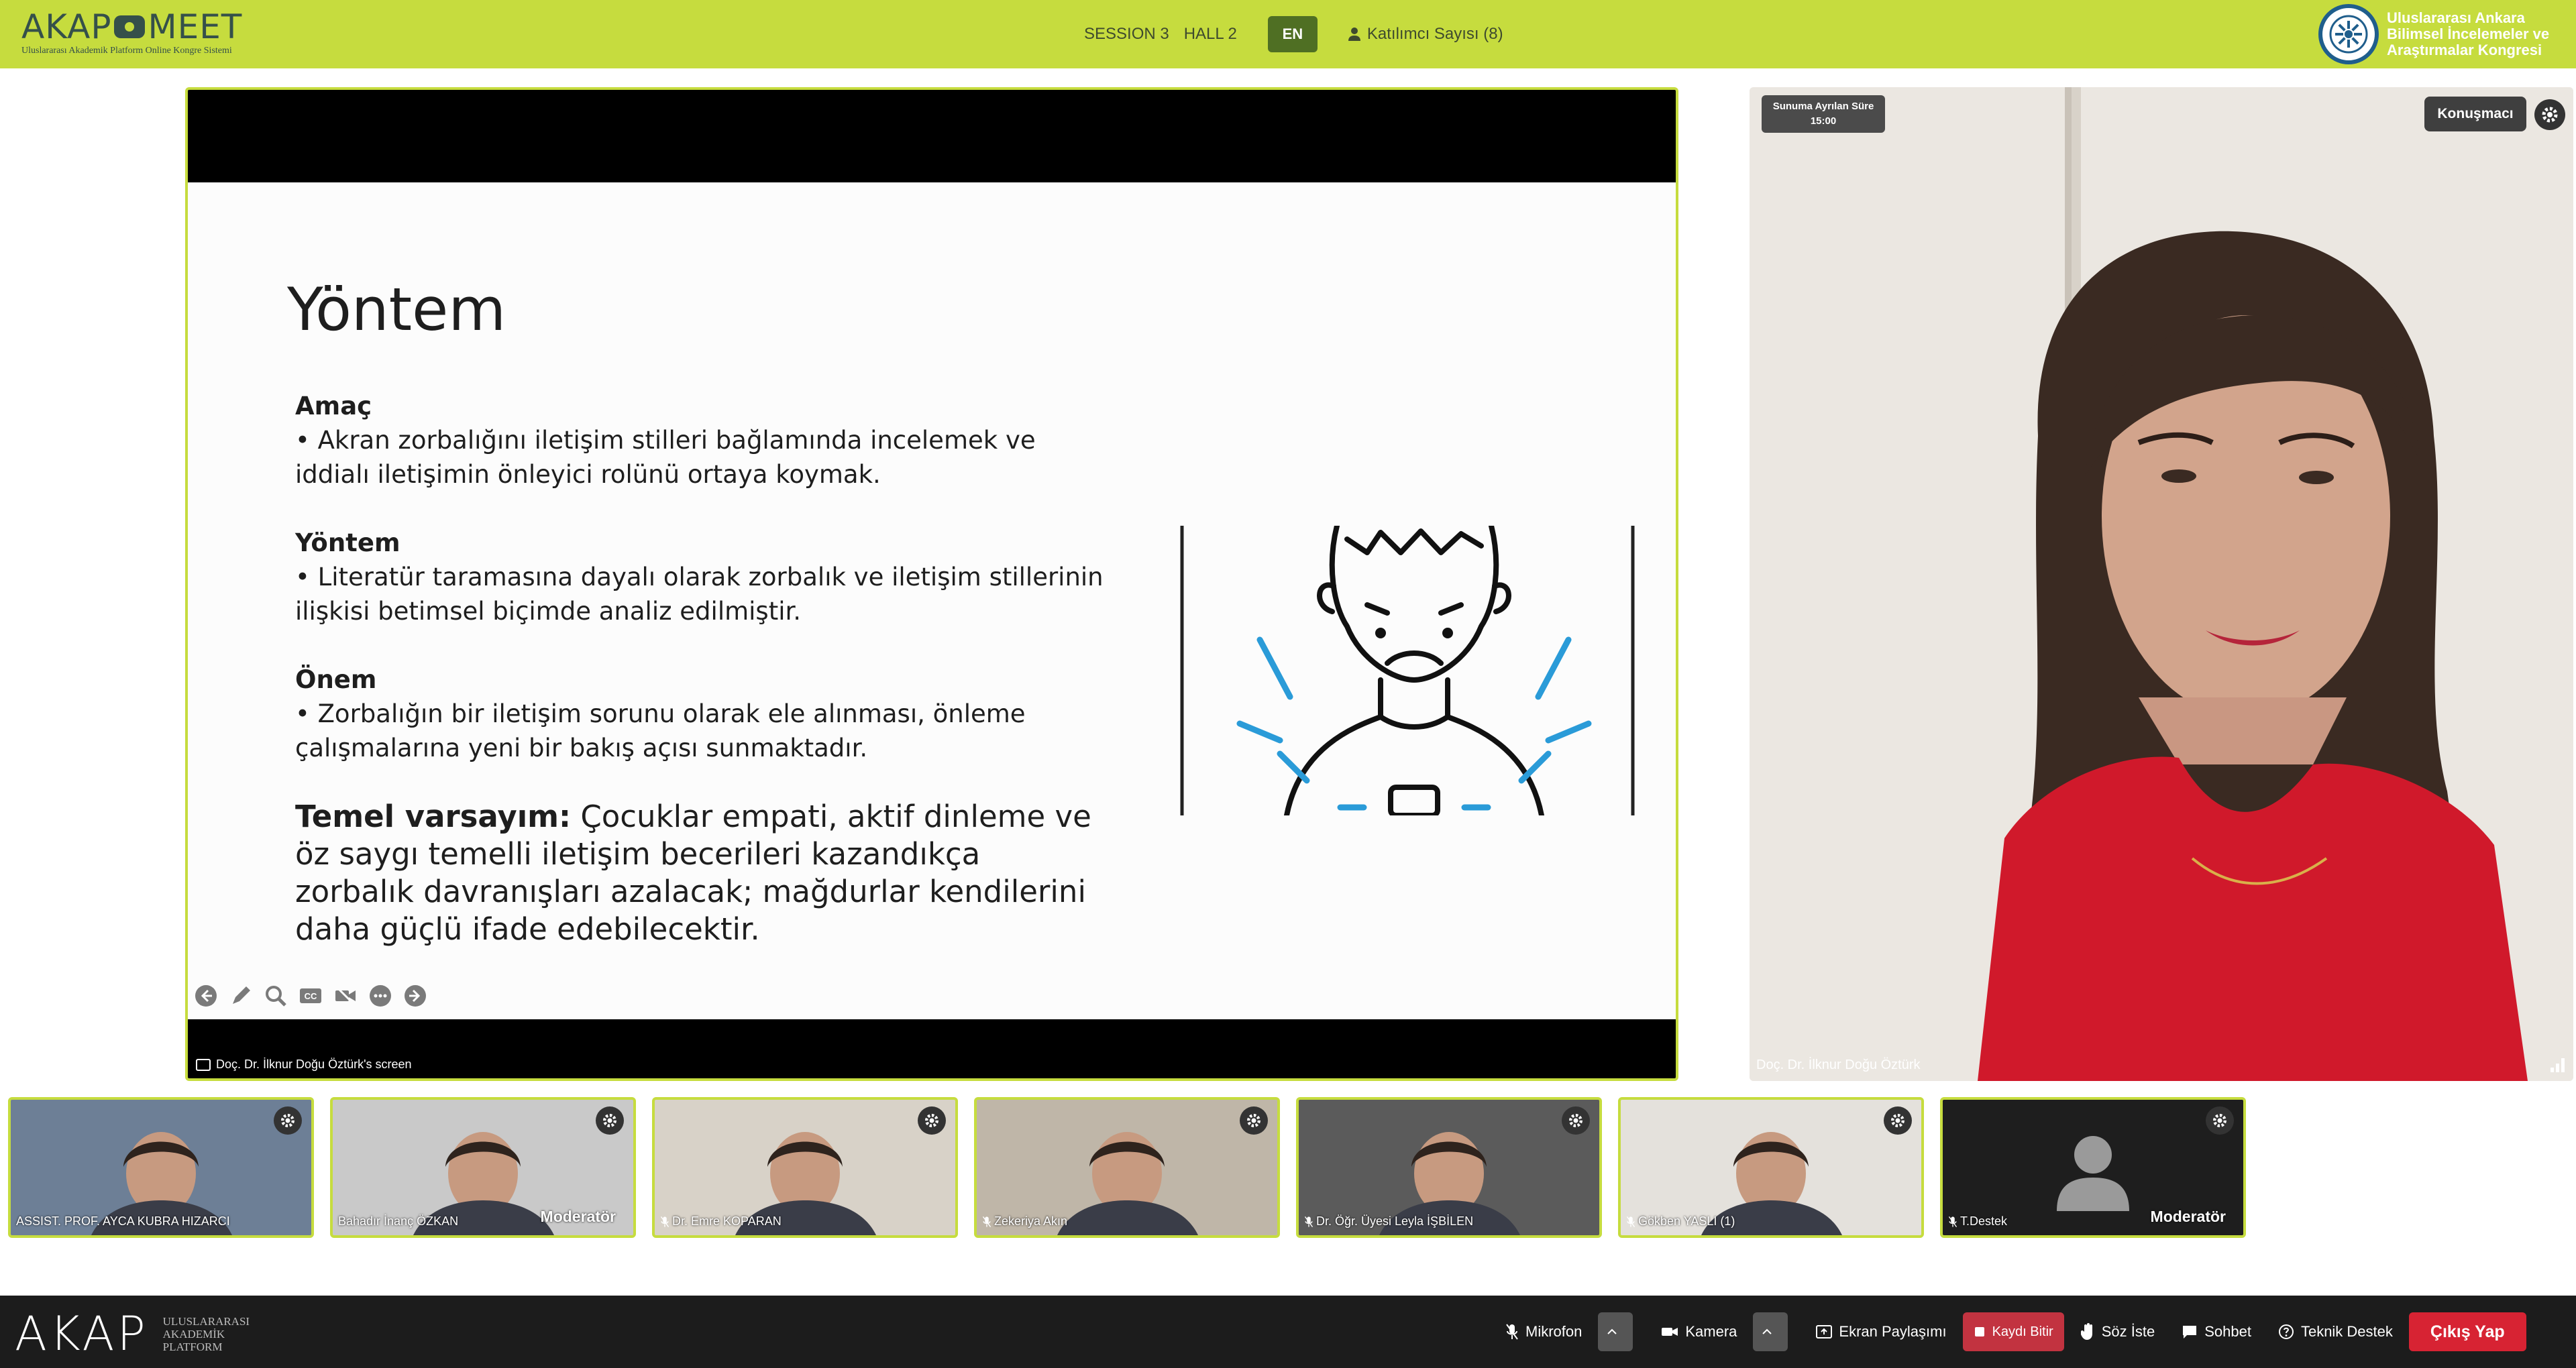 The height and width of the screenshot is (1368, 2576). I want to click on microphone-button: Mikrofon, so click(1544, 1331).